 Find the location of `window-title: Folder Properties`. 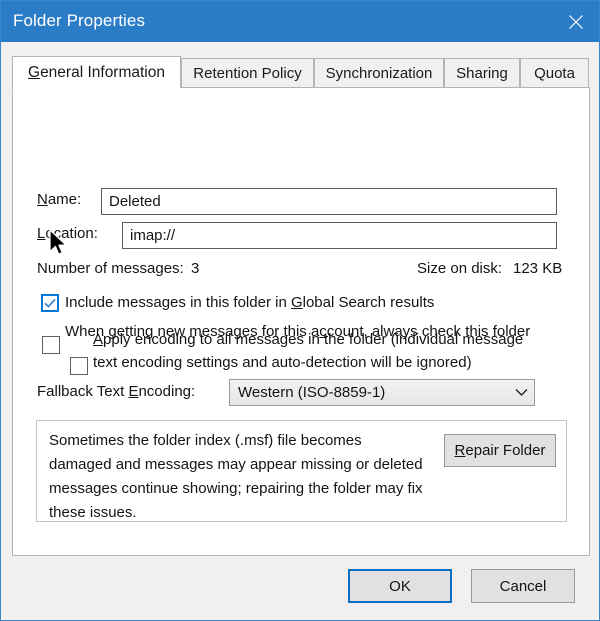

window-title: Folder Properties is located at coordinates (79, 20).